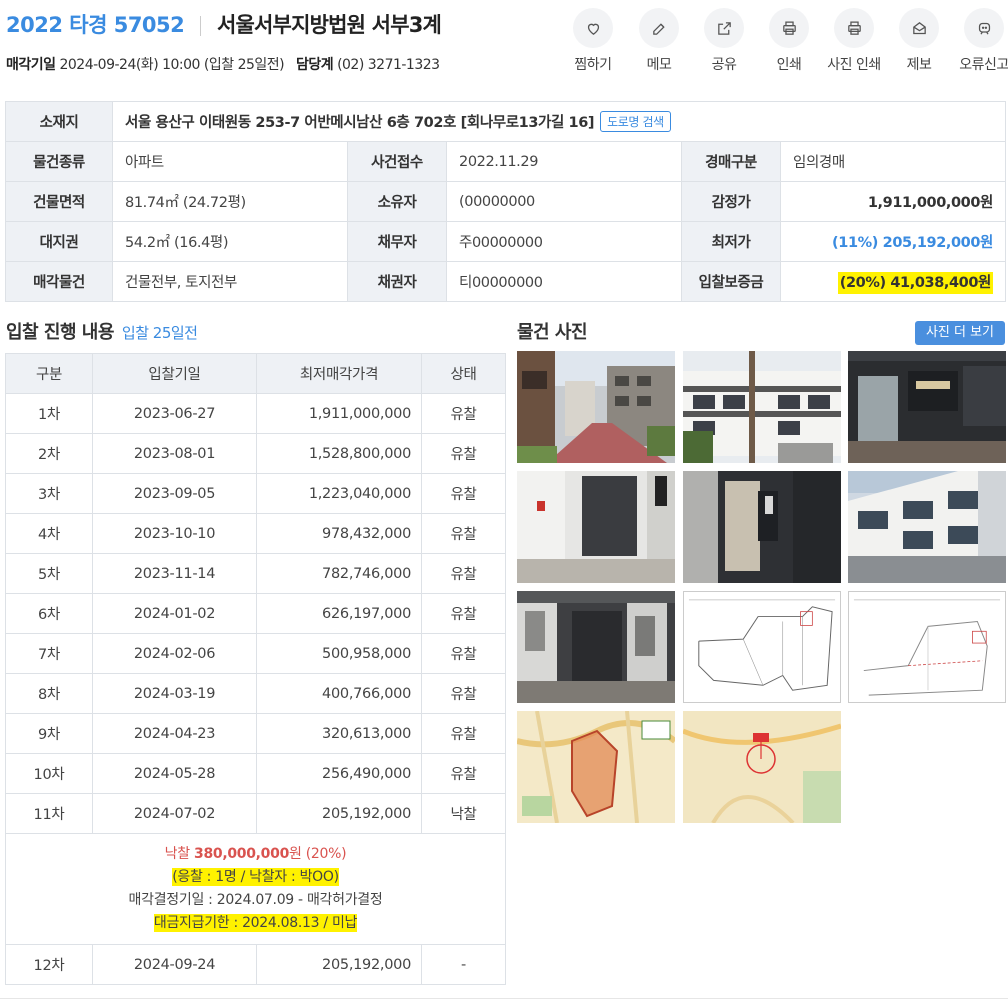  I want to click on round-cell: 9차, so click(49, 733).